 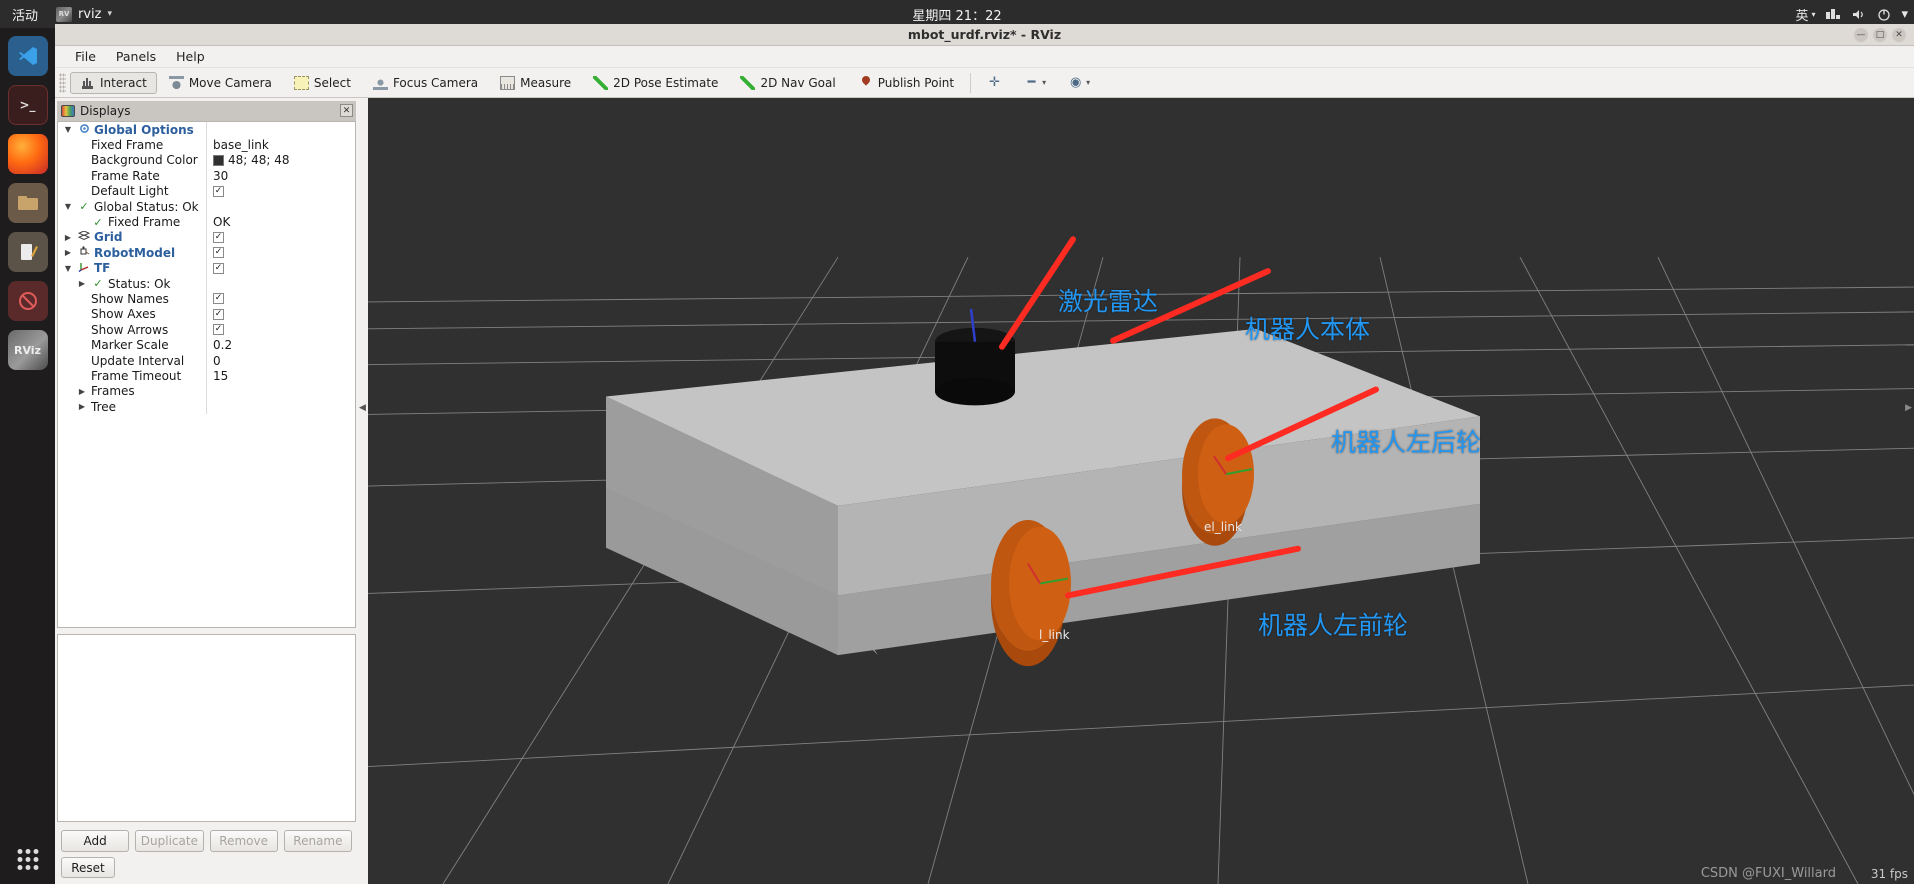 I want to click on display-tree-row: Frame Rate 30, so click(x=206, y=176).